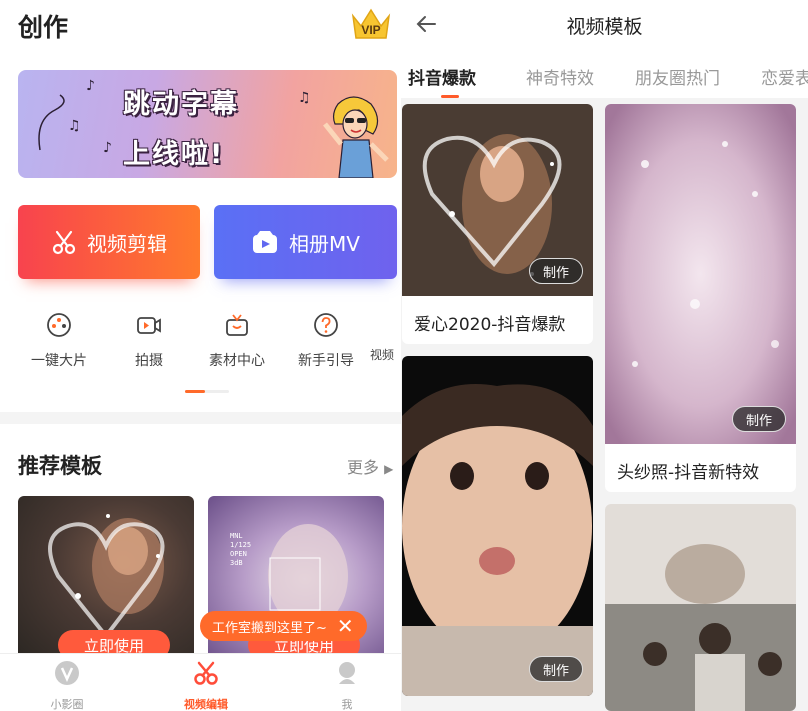 The width and height of the screenshot is (808, 711). Describe the element at coordinates (345, 626) in the screenshot. I see `close-icon: ✕` at that location.